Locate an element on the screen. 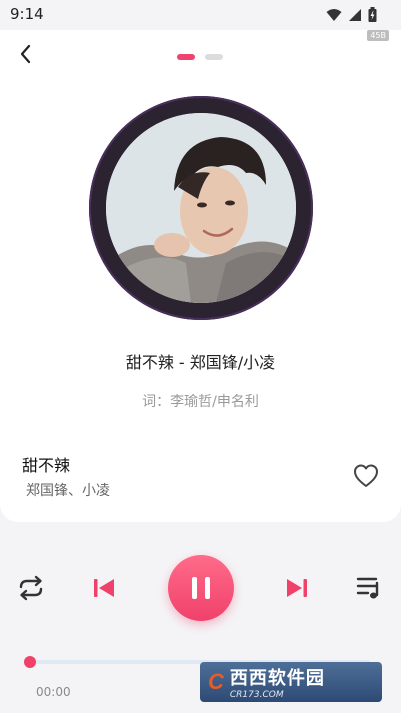 Image resolution: width=401 pixels, height=713 pixels. page-indicator is located at coordinates (200, 57).